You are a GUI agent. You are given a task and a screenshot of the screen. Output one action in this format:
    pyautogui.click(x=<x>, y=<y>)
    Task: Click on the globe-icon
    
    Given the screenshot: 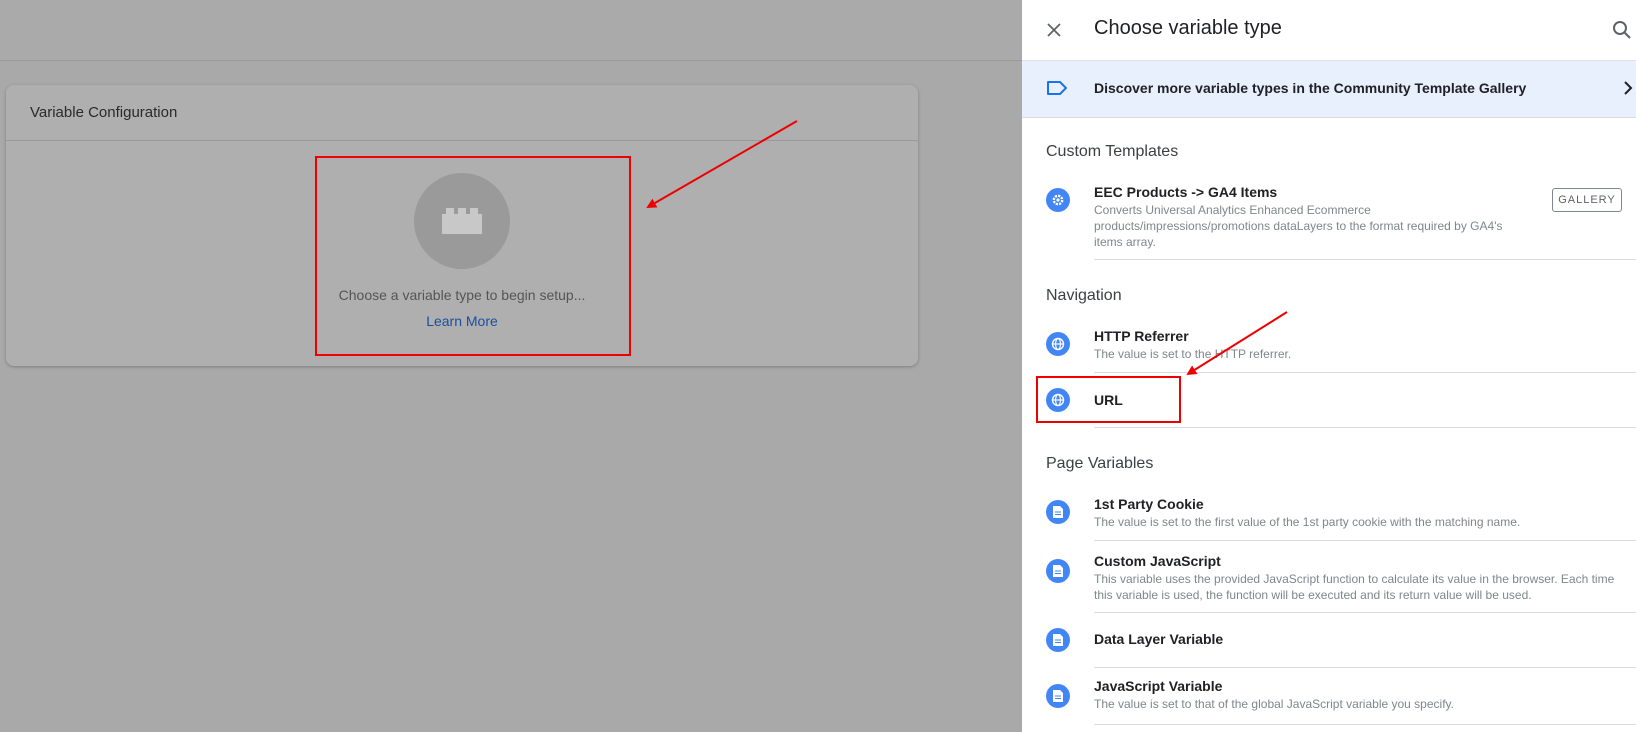 What is the action you would take?
    pyautogui.click(x=1058, y=344)
    